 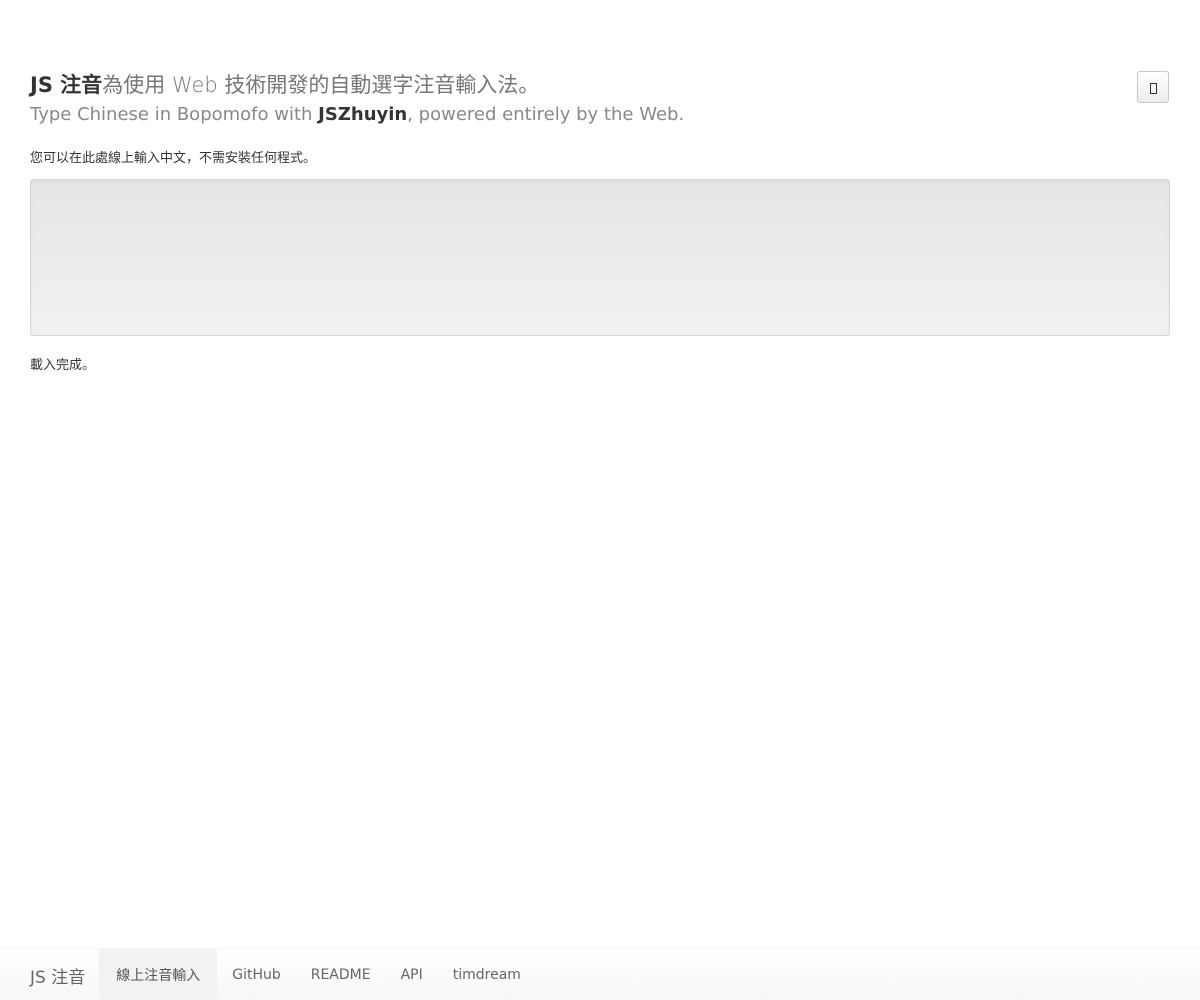 What do you see at coordinates (363, 114) in the screenshot?
I see `subtitle-brand: JSZhuyin` at bounding box center [363, 114].